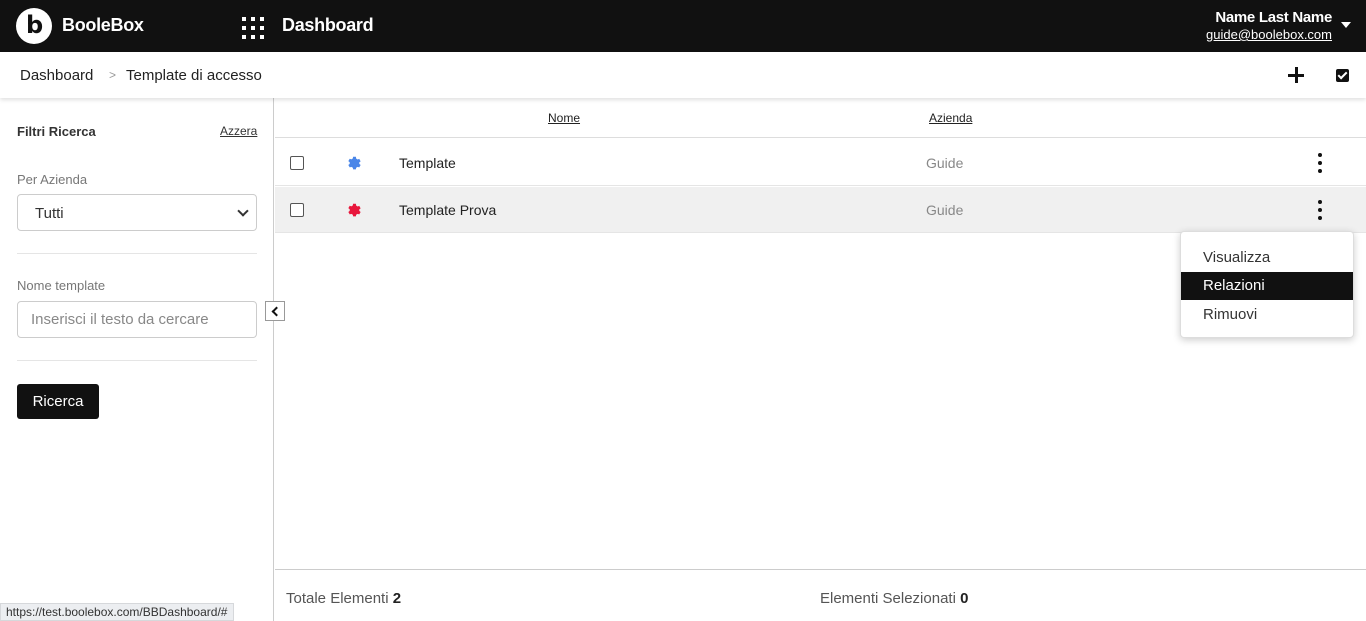  What do you see at coordinates (253, 28) in the screenshot?
I see `apps-grid-icon` at bounding box center [253, 28].